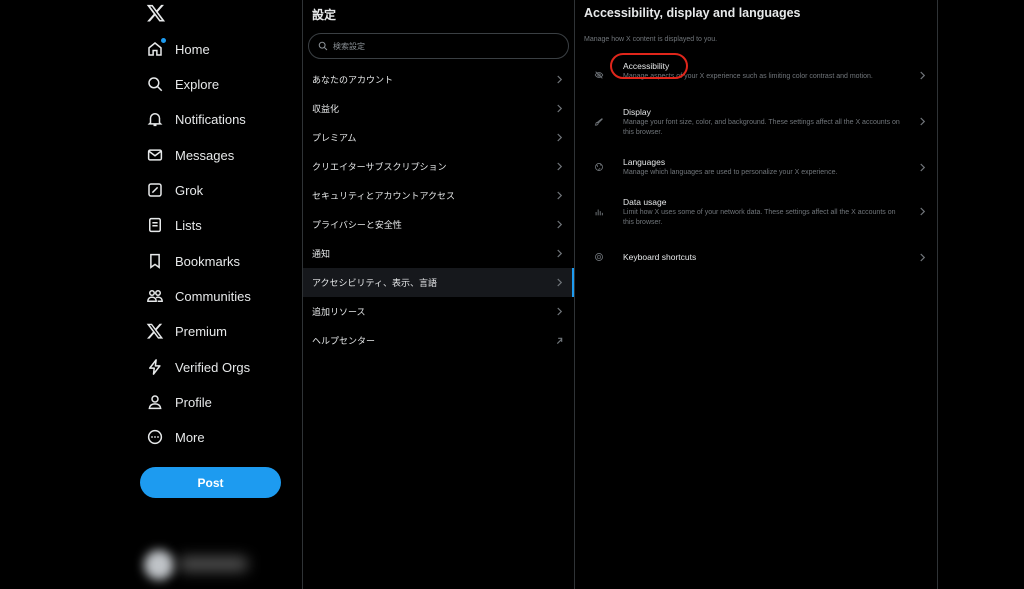 The image size is (1024, 589). I want to click on nav-item-bookmarks: Bookmarks, so click(193, 261).